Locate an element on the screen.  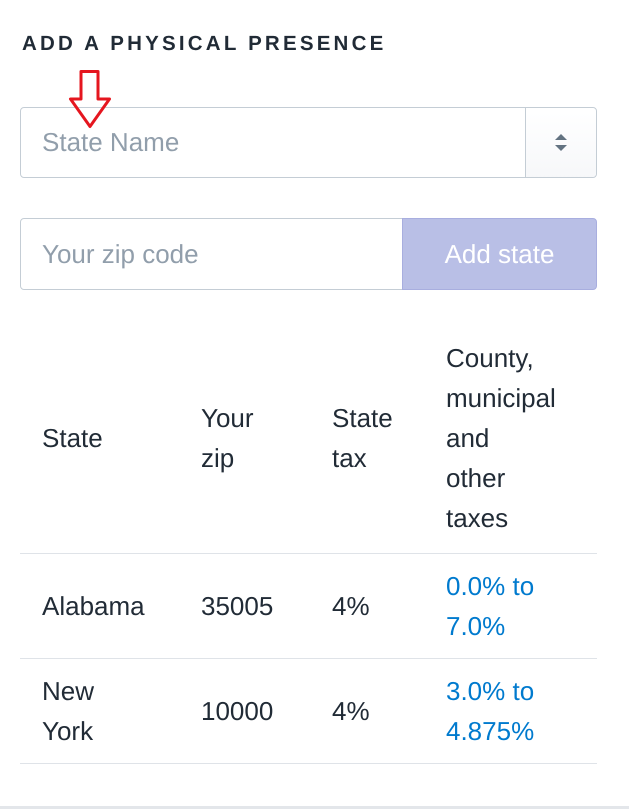
down-arrow-icon is located at coordinates (90, 99).